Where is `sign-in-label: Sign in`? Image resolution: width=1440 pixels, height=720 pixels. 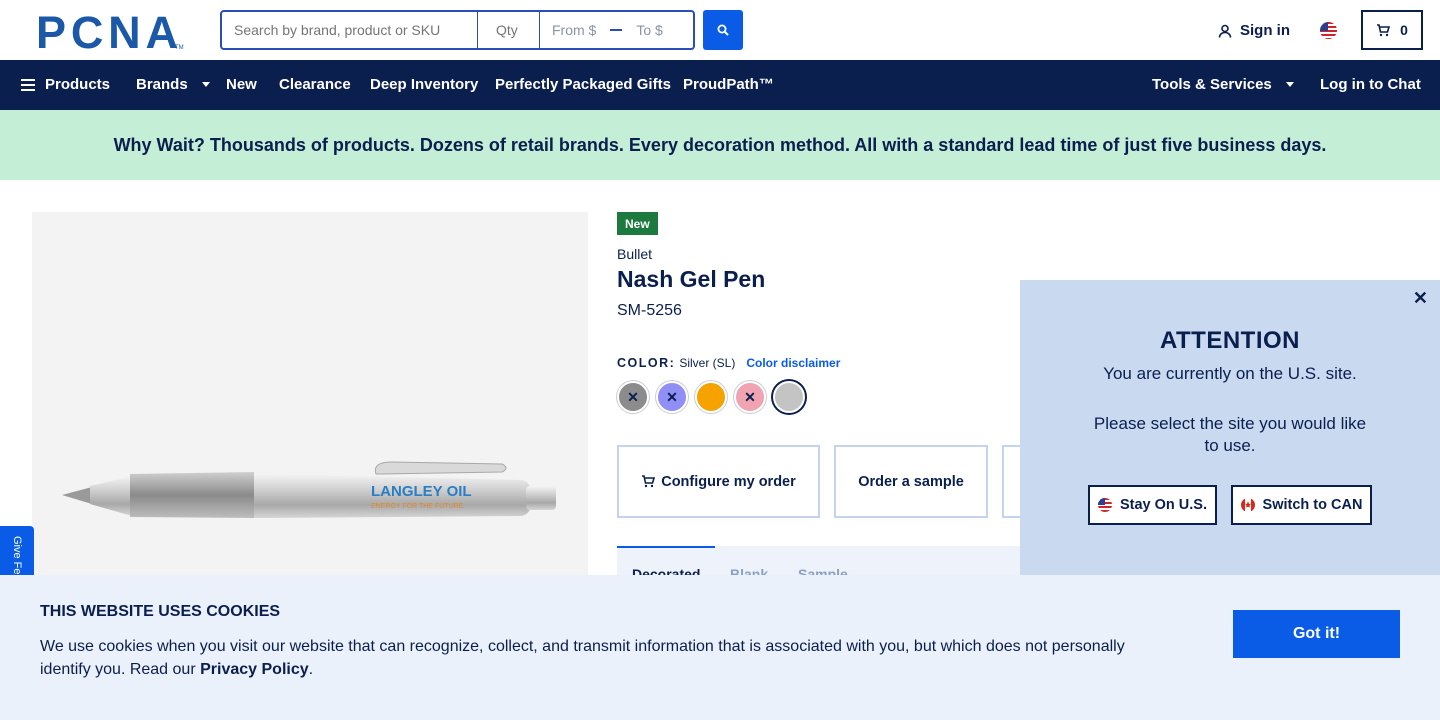 sign-in-label: Sign in is located at coordinates (1265, 30).